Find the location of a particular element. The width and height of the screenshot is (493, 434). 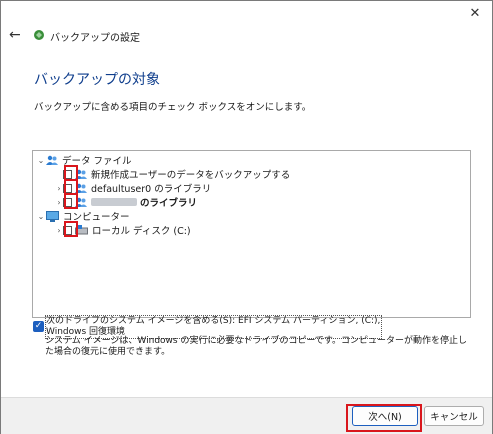

backup-app-icon is located at coordinates (39, 35).